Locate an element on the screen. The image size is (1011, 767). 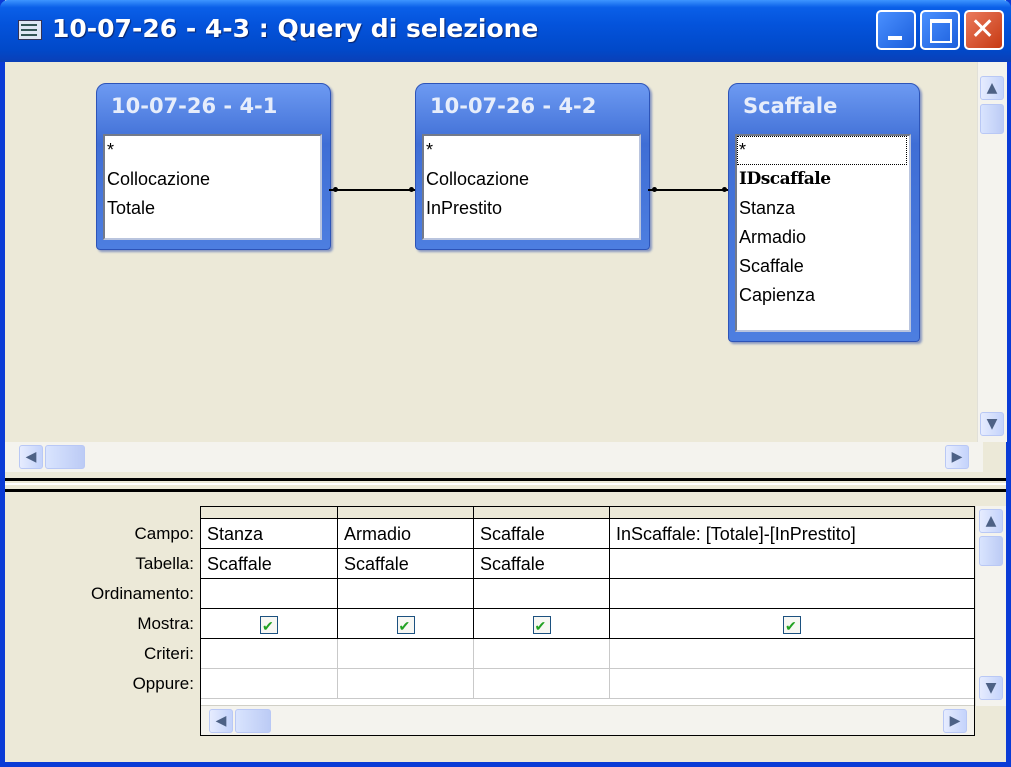
field-item: Capienza is located at coordinates (823, 295).